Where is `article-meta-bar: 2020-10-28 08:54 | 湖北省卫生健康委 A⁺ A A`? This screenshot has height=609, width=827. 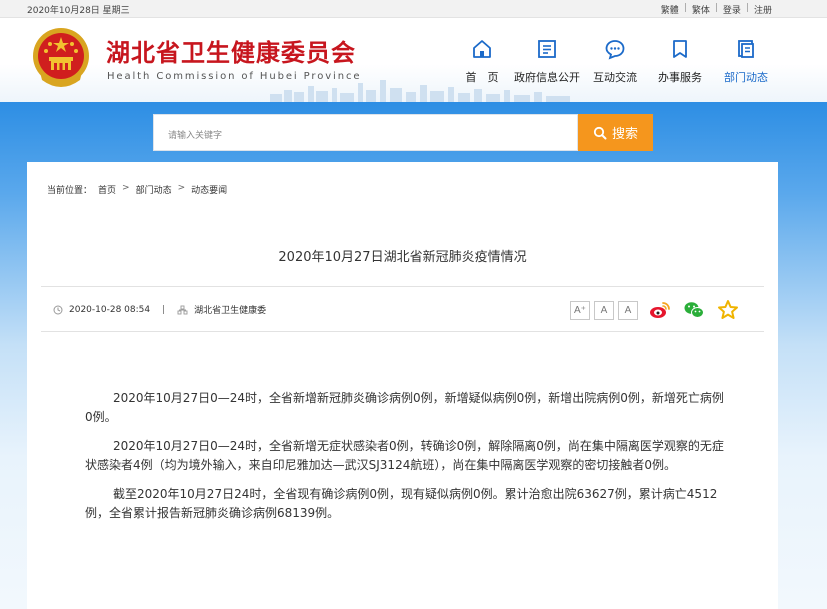 article-meta-bar: 2020-10-28 08:54 | 湖北省卫生健康委 A⁺ A A is located at coordinates (402, 309).